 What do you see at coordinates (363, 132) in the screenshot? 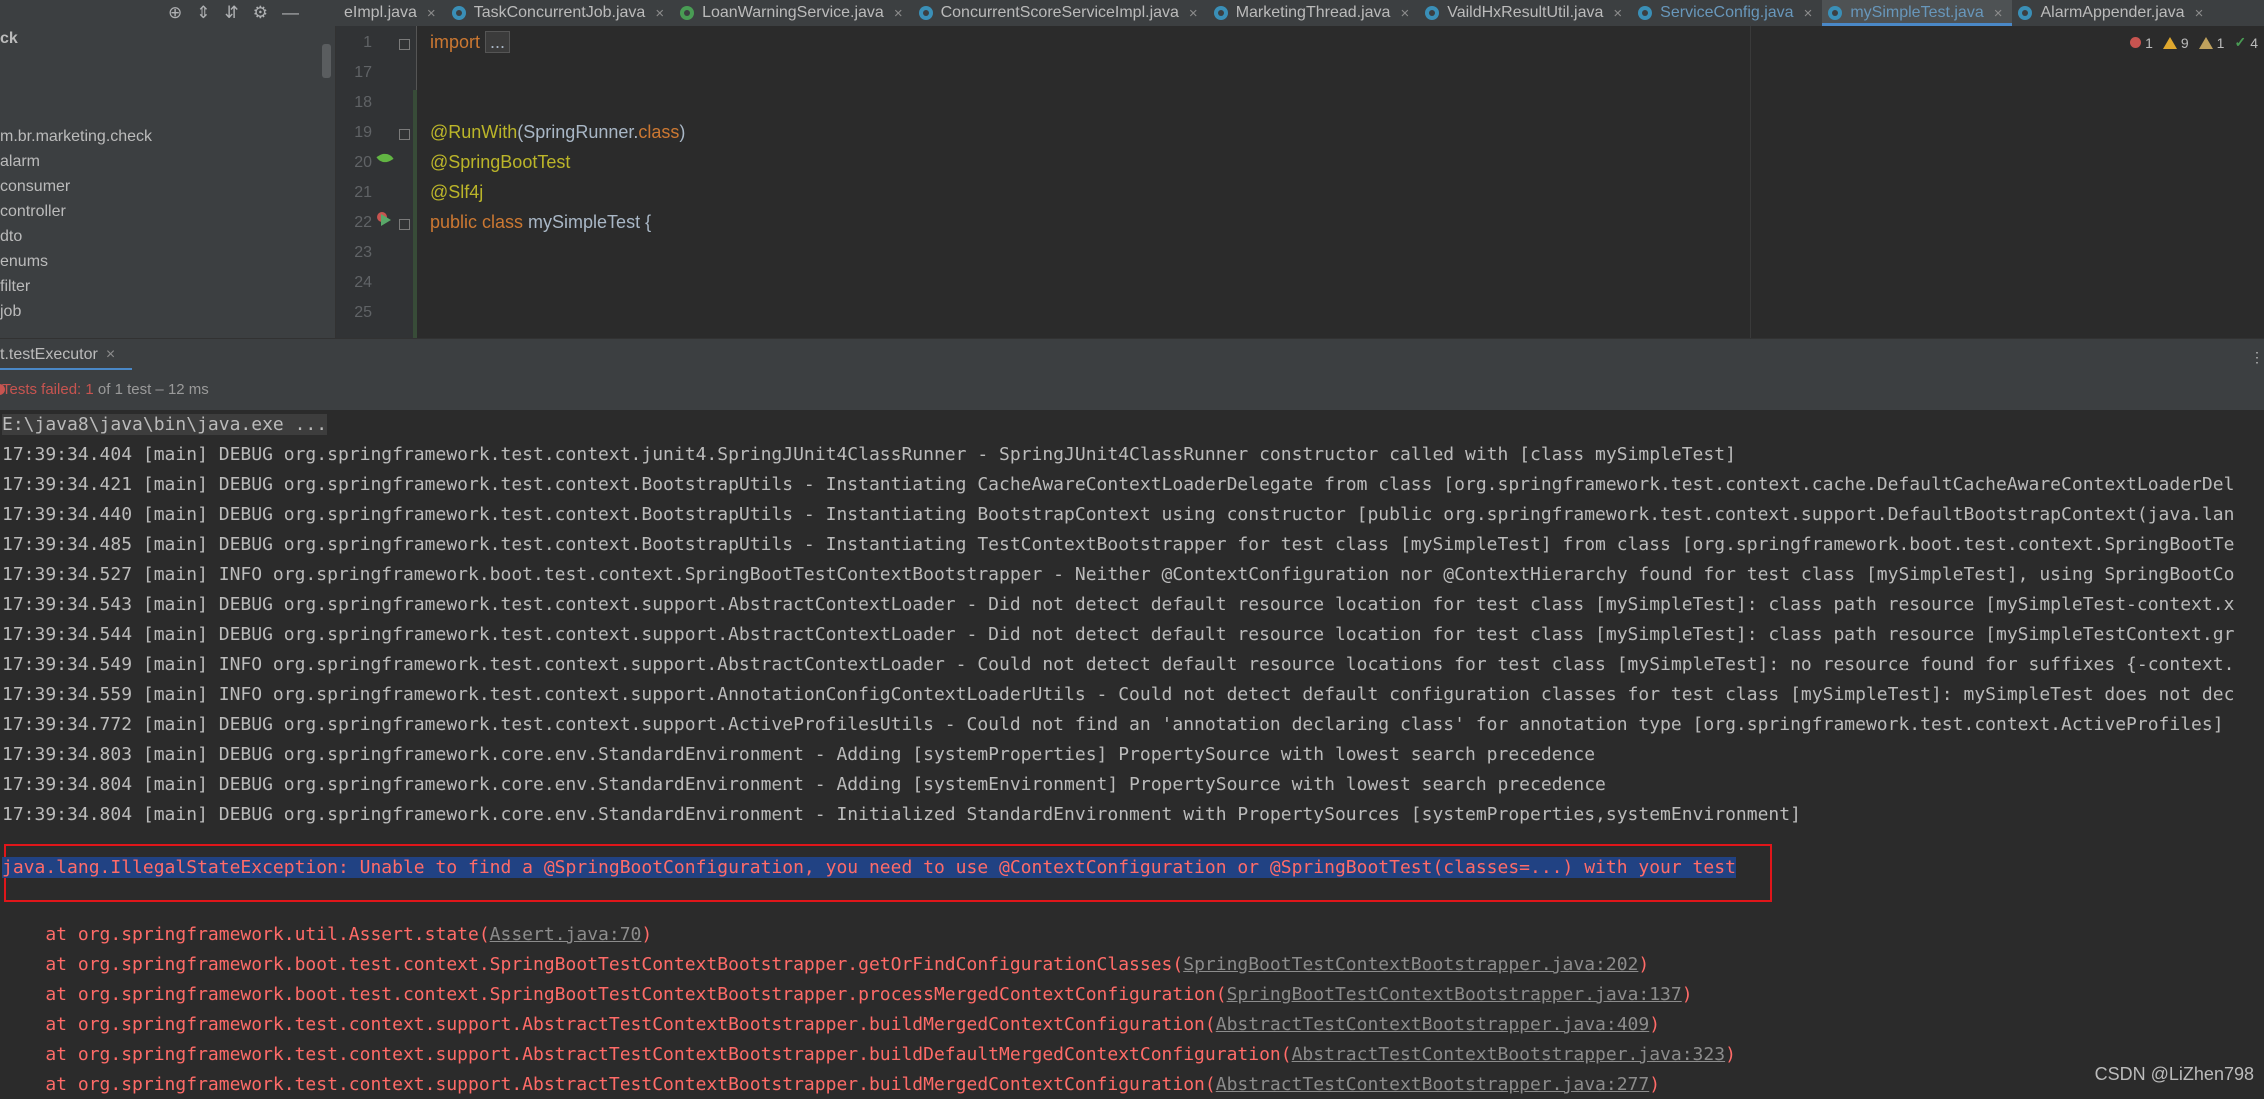
I see `line-number: 19` at bounding box center [363, 132].